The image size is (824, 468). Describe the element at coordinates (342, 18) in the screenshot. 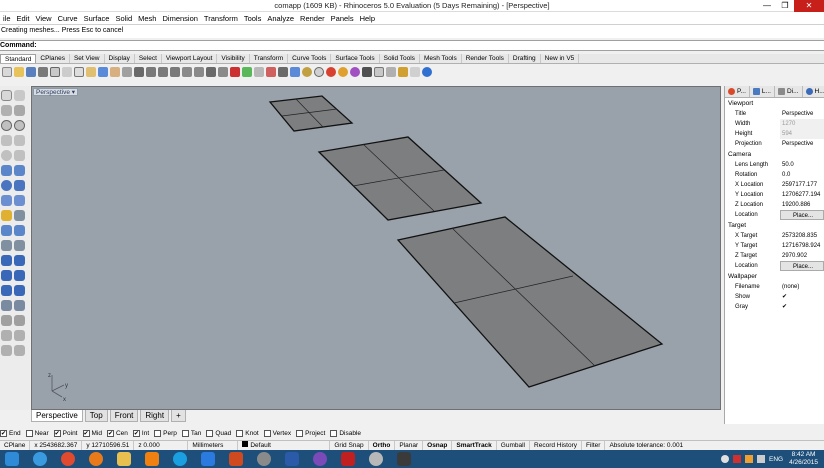

I see `menu-panels: Panels` at that location.